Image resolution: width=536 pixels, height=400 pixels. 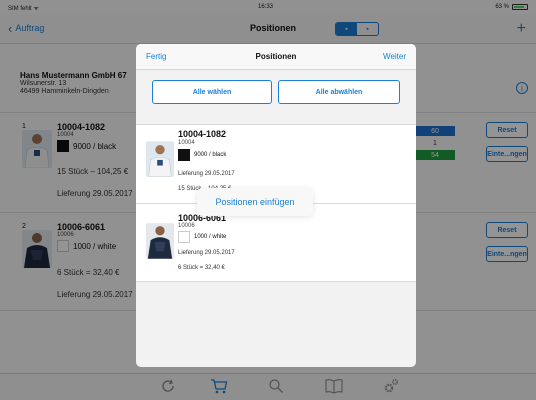 What do you see at coordinates (201, 268) in the screenshot?
I see `quantity-label: 6 Stück = 32,40 €` at bounding box center [201, 268].